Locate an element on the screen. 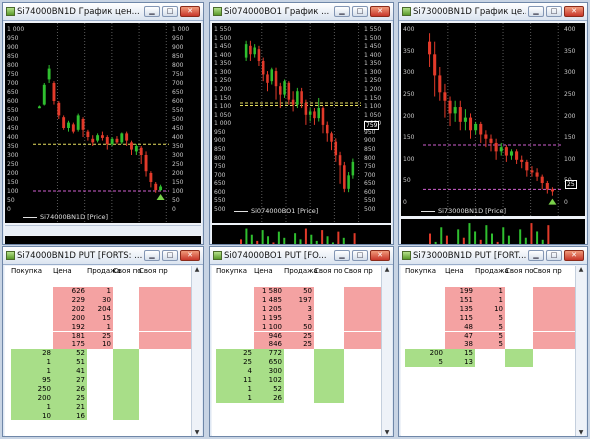  scroll-down-icon: ▼ is located at coordinates (197, 432).